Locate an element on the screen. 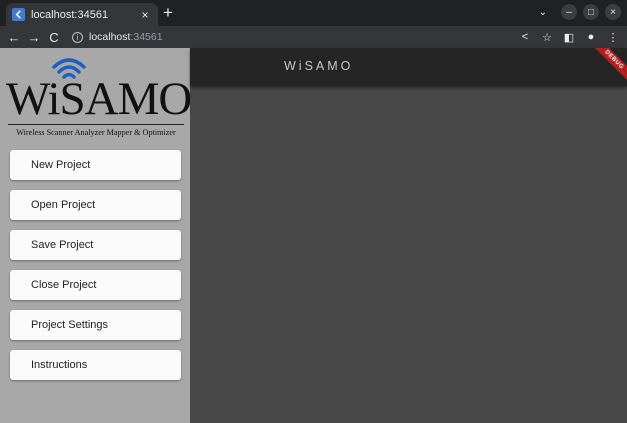 The width and height of the screenshot is (627, 423). browser-tab-strip: localhost:34561 × + ⌄ – □ × is located at coordinates (313, 13).